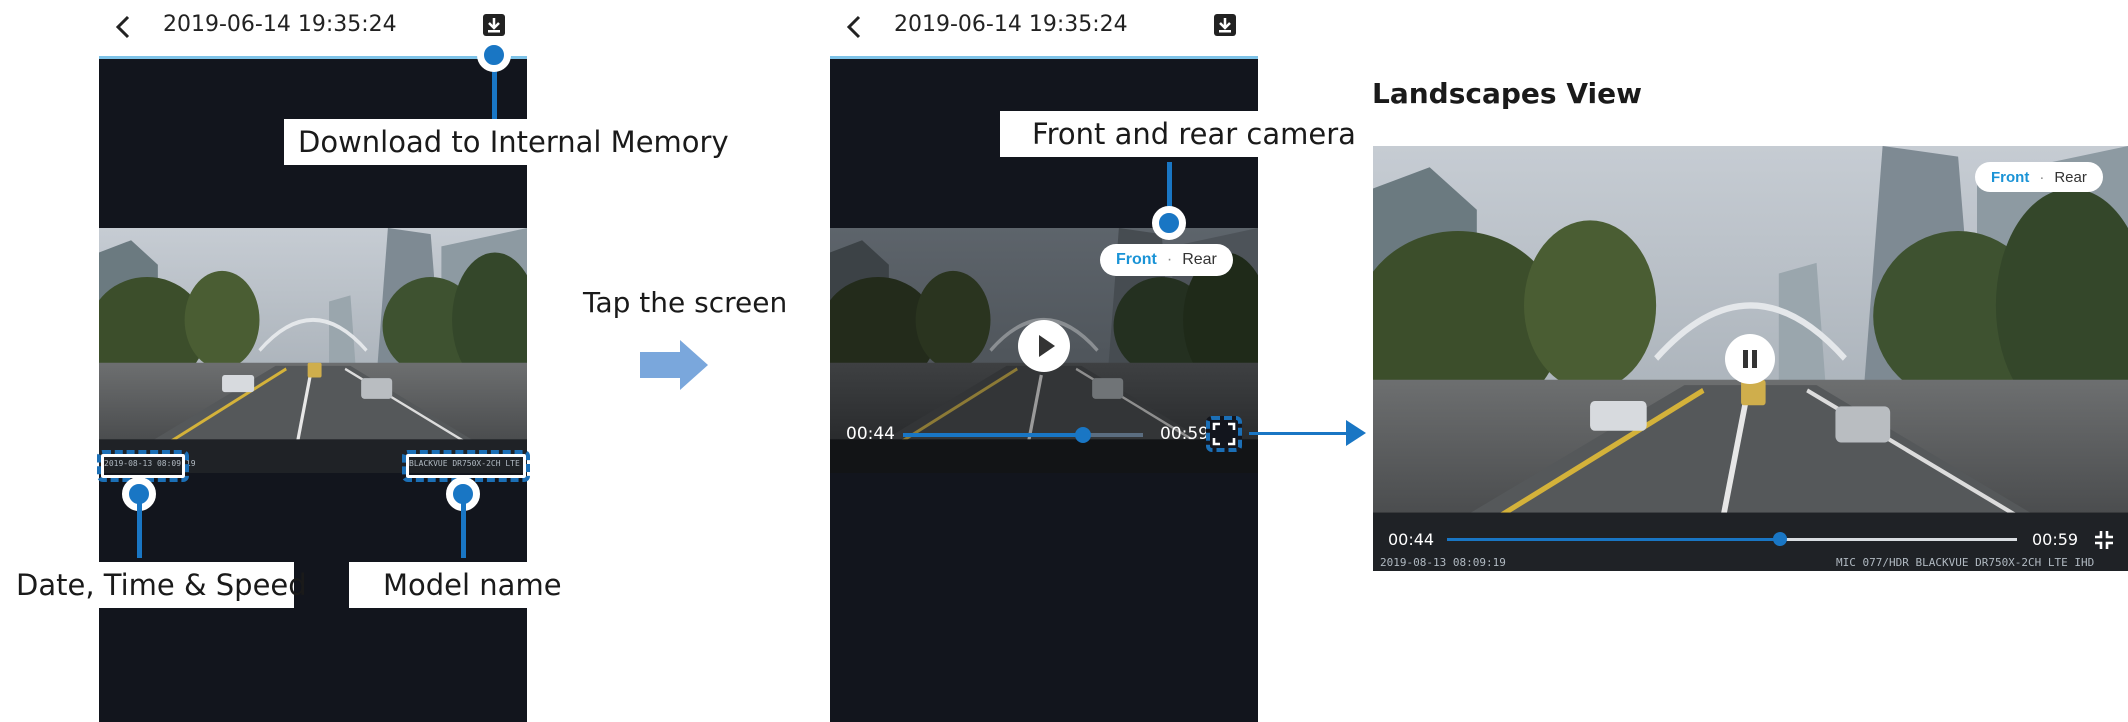 This screenshot has width=2128, height=722. I want to click on camera-callout-line, so click(1169, 187).